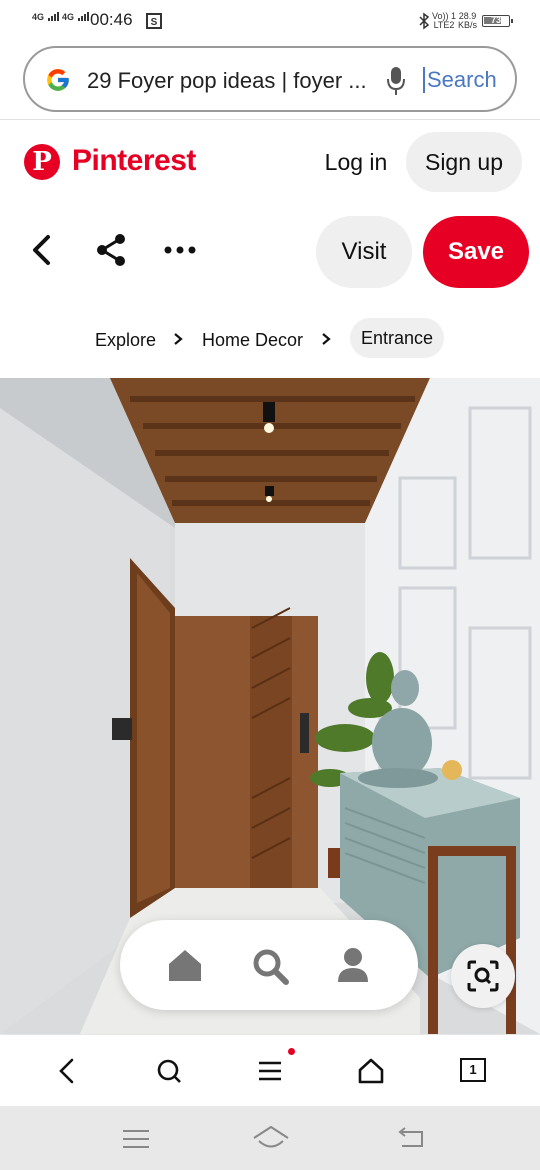 The width and height of the screenshot is (540, 1170). Describe the element at coordinates (38, 17) in the screenshot. I see `network-type-1: 4G` at that location.